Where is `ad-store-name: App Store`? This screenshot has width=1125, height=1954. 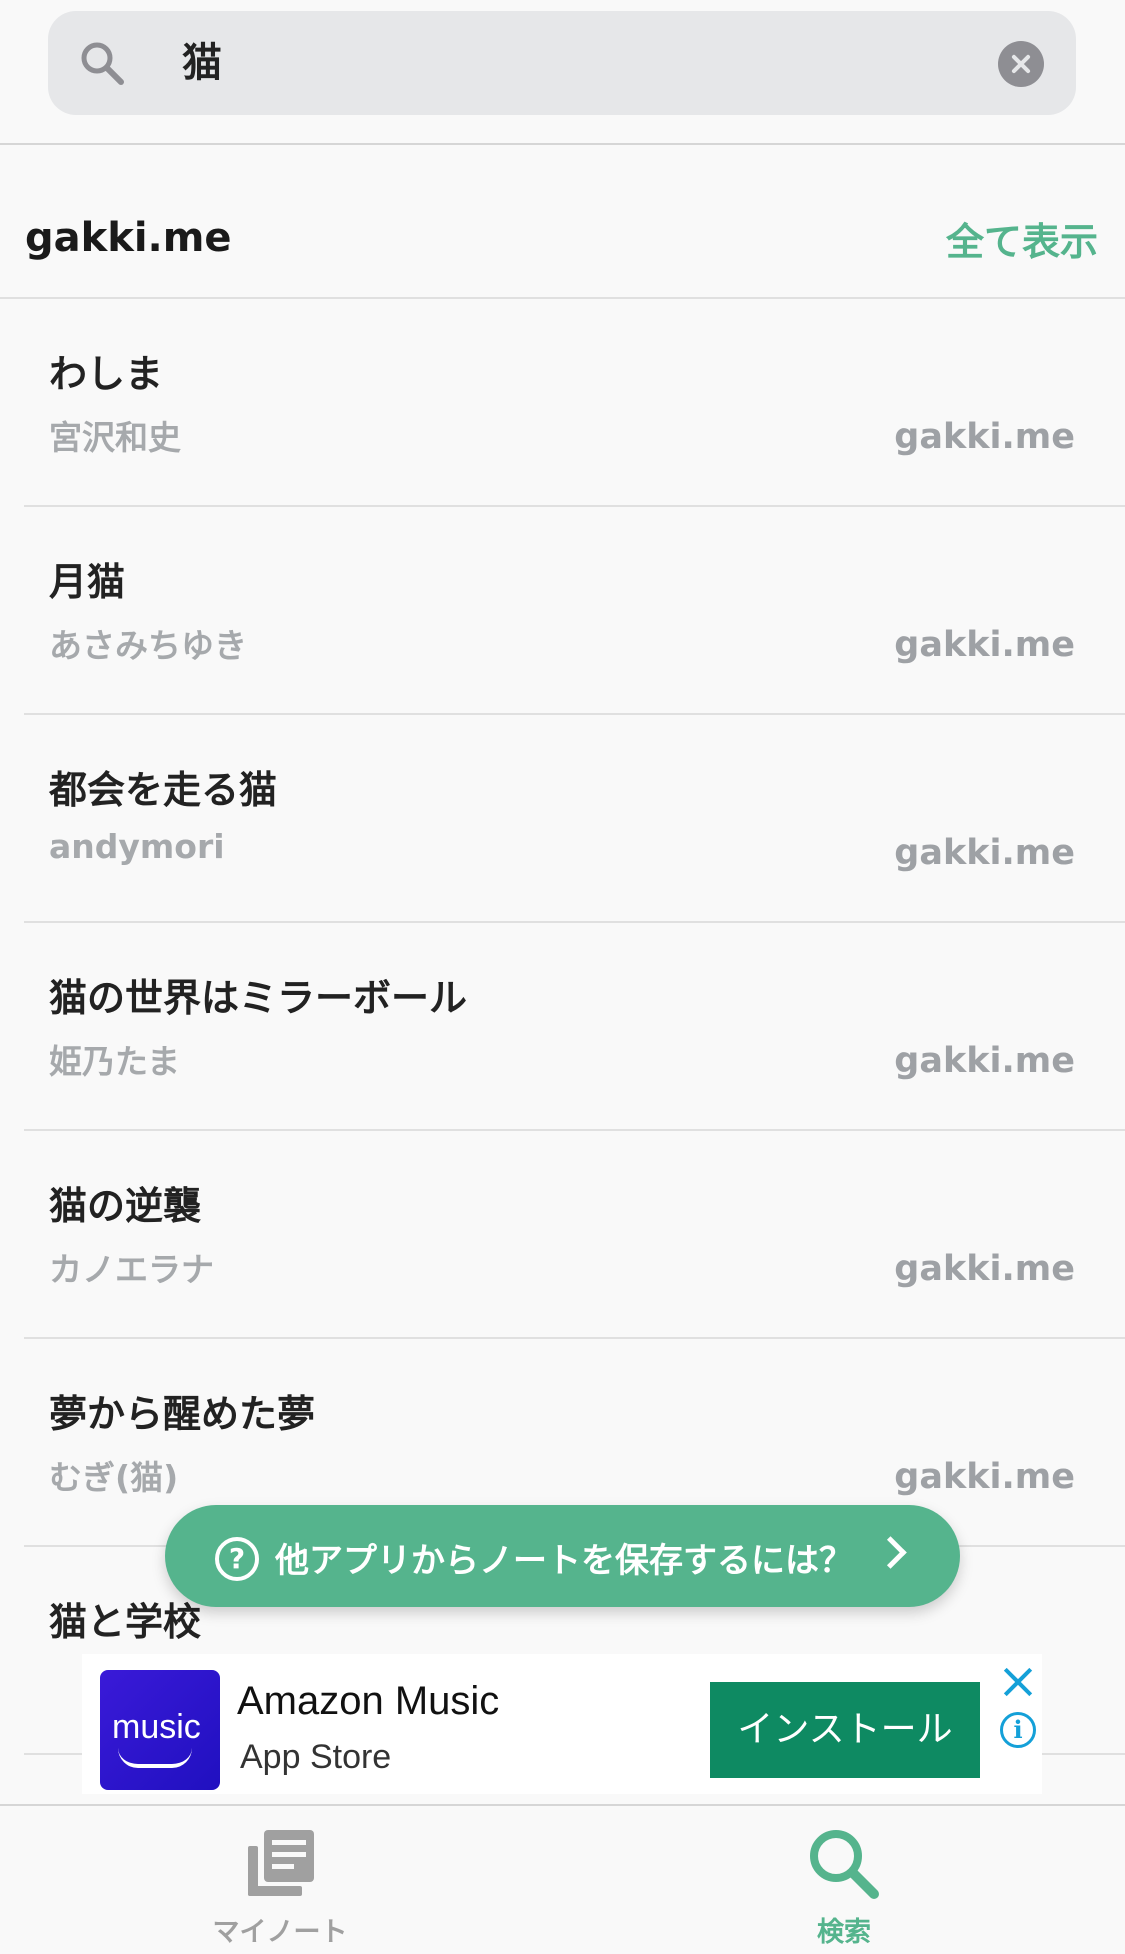 ad-store-name: App Store is located at coordinates (316, 1757).